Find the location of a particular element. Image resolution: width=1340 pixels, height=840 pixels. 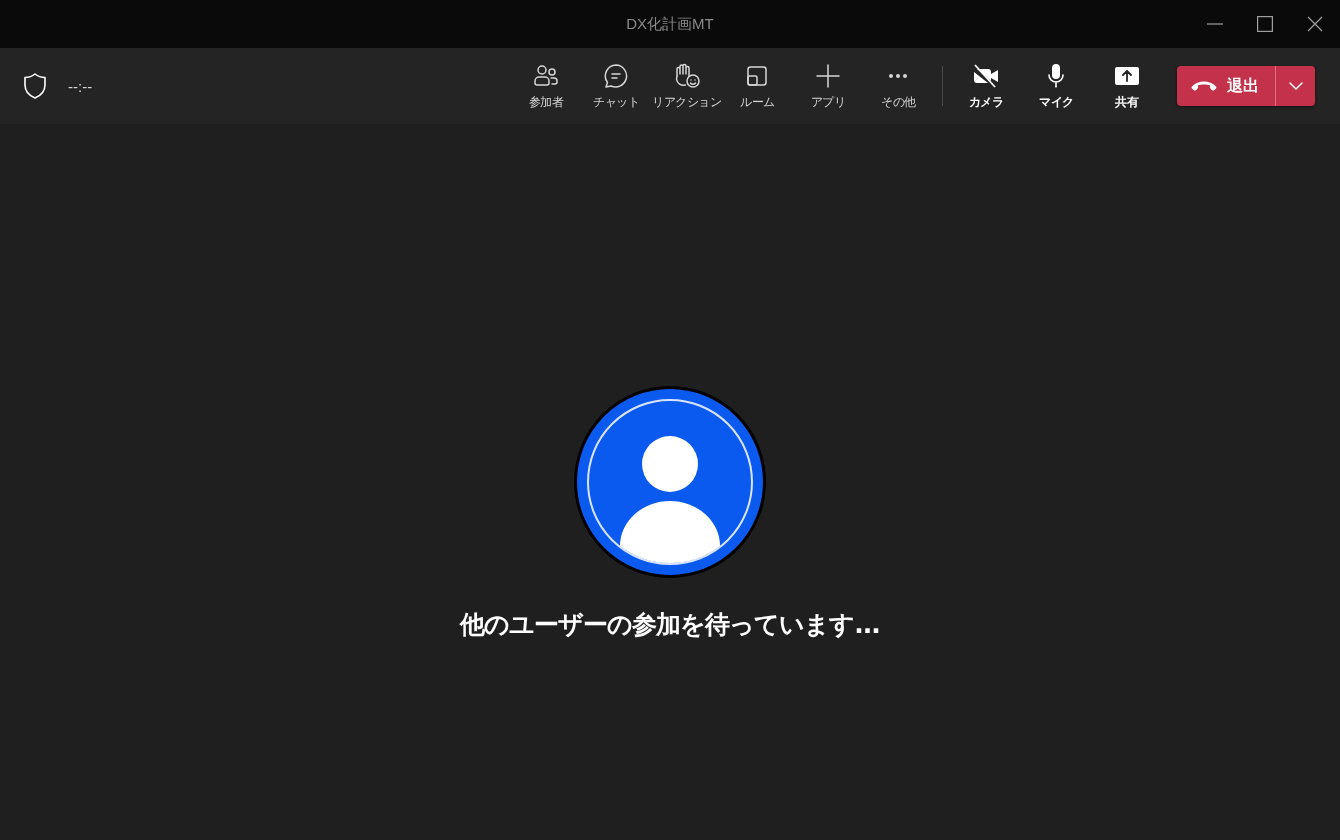

camera-button: カメラ is located at coordinates (985, 86).